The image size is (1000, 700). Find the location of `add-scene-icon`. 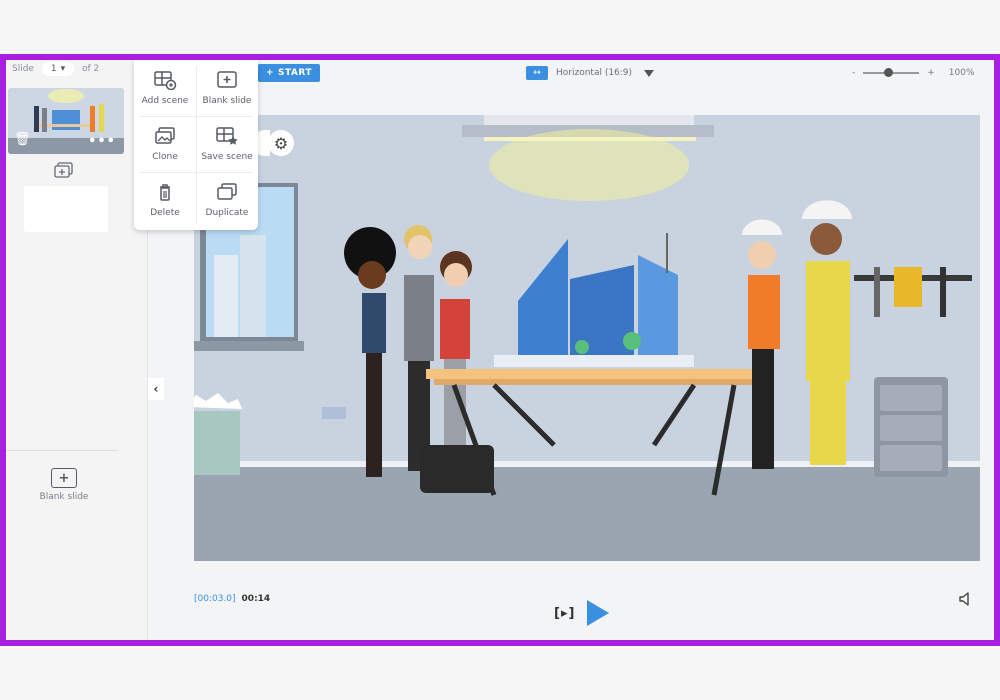

add-scene-icon is located at coordinates (165, 80).